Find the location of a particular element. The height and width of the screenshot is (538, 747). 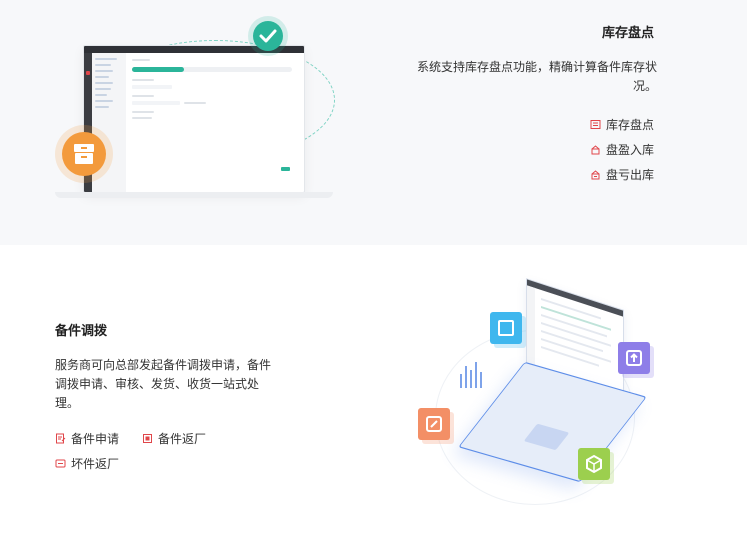

mock-submit-button is located at coordinates (285, 169).